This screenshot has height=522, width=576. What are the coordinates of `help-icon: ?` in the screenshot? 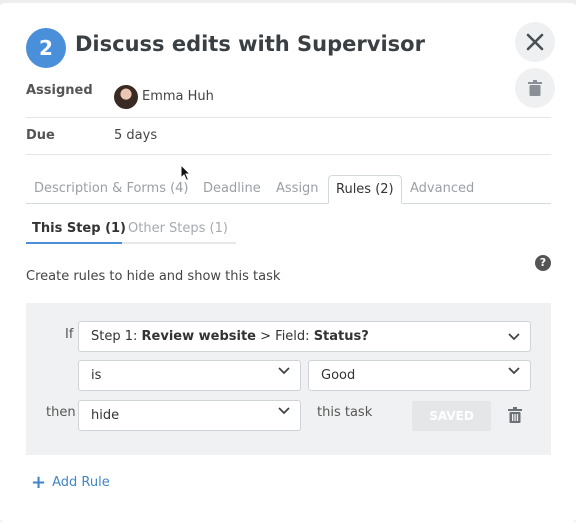 It's located at (543, 263).